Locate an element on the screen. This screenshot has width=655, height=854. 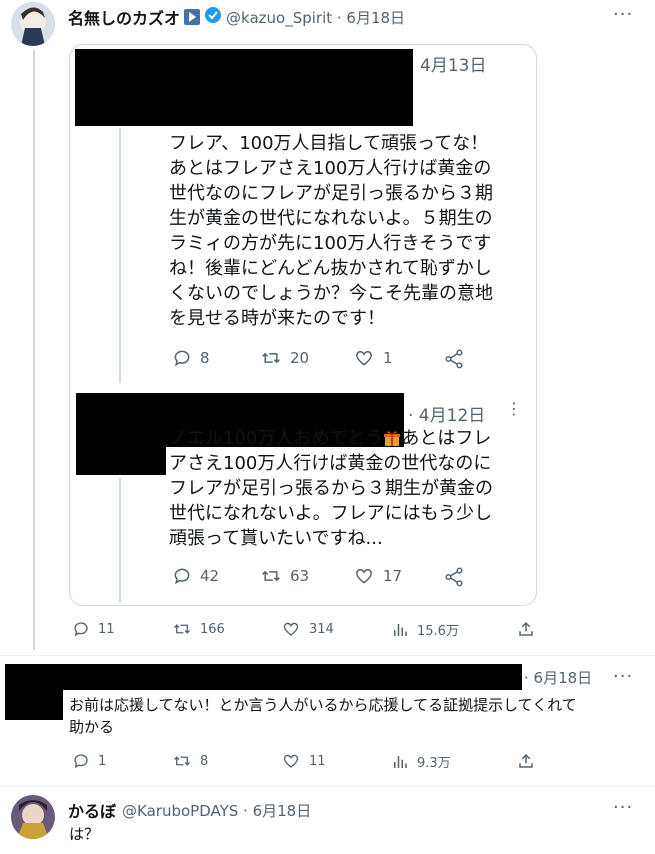
tweet2-date: · 6月18日 is located at coordinates (558, 677).